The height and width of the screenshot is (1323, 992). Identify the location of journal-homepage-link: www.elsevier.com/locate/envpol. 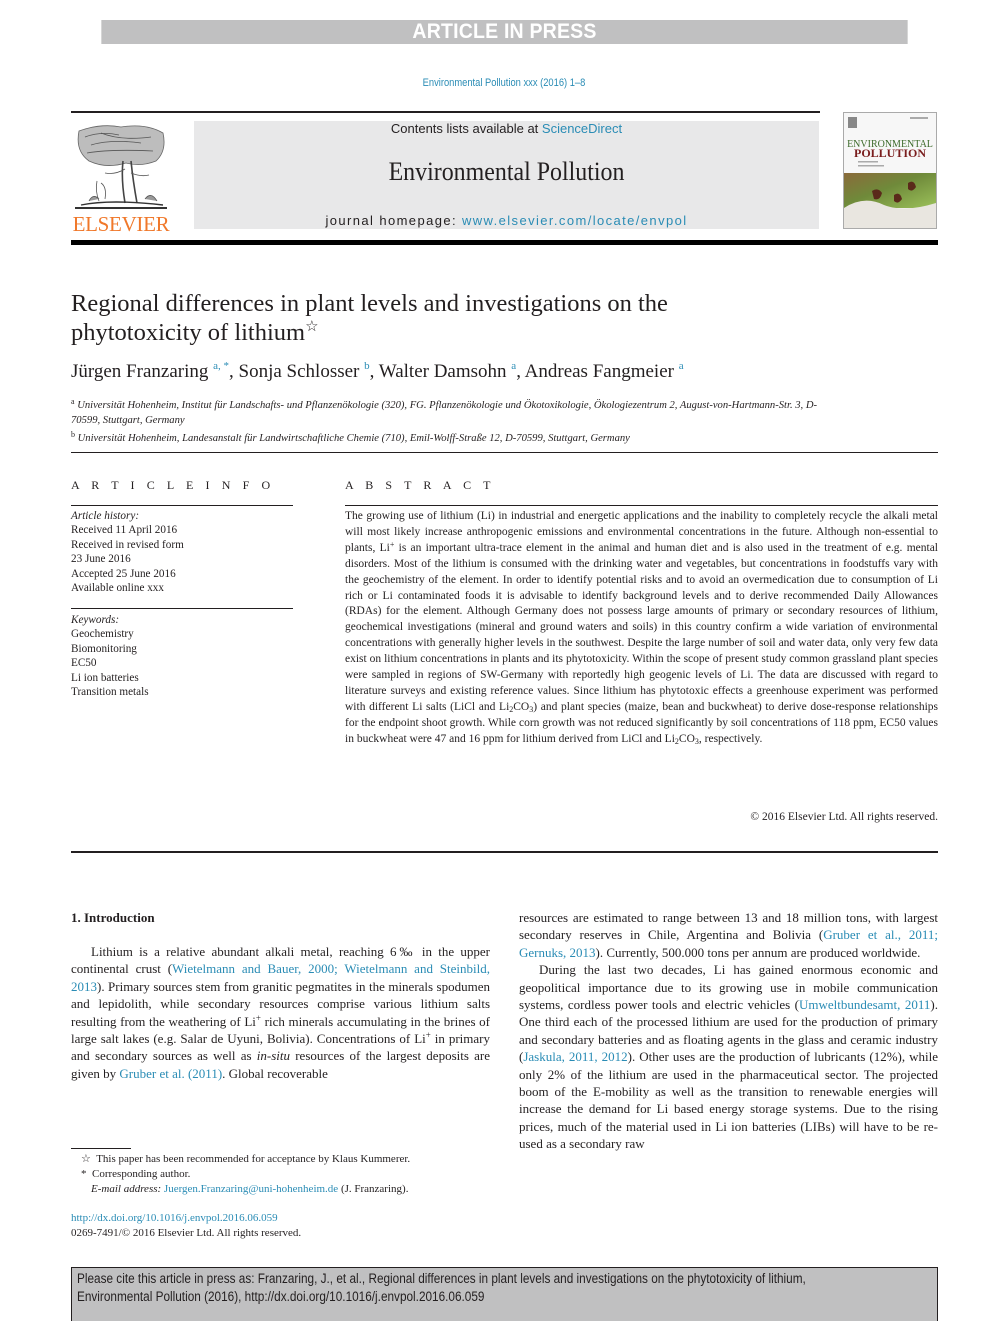
(575, 220).